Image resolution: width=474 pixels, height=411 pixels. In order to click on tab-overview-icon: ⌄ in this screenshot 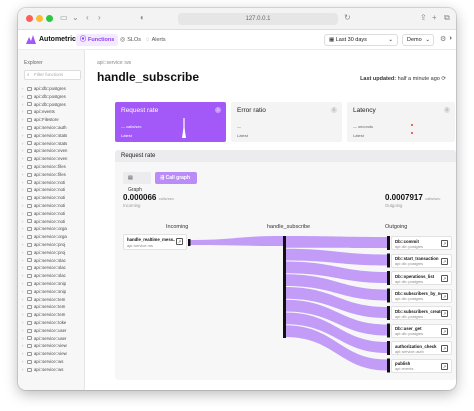, I will do `click(75, 18)`.